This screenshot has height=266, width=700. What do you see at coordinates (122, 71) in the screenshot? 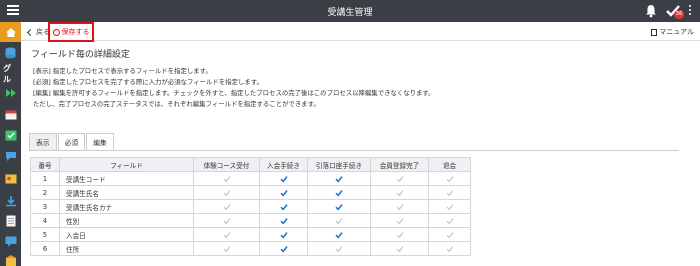
I see `desc-line: [表示] 指定したプロセスで表示するフィールドを指定します。` at bounding box center [122, 71].